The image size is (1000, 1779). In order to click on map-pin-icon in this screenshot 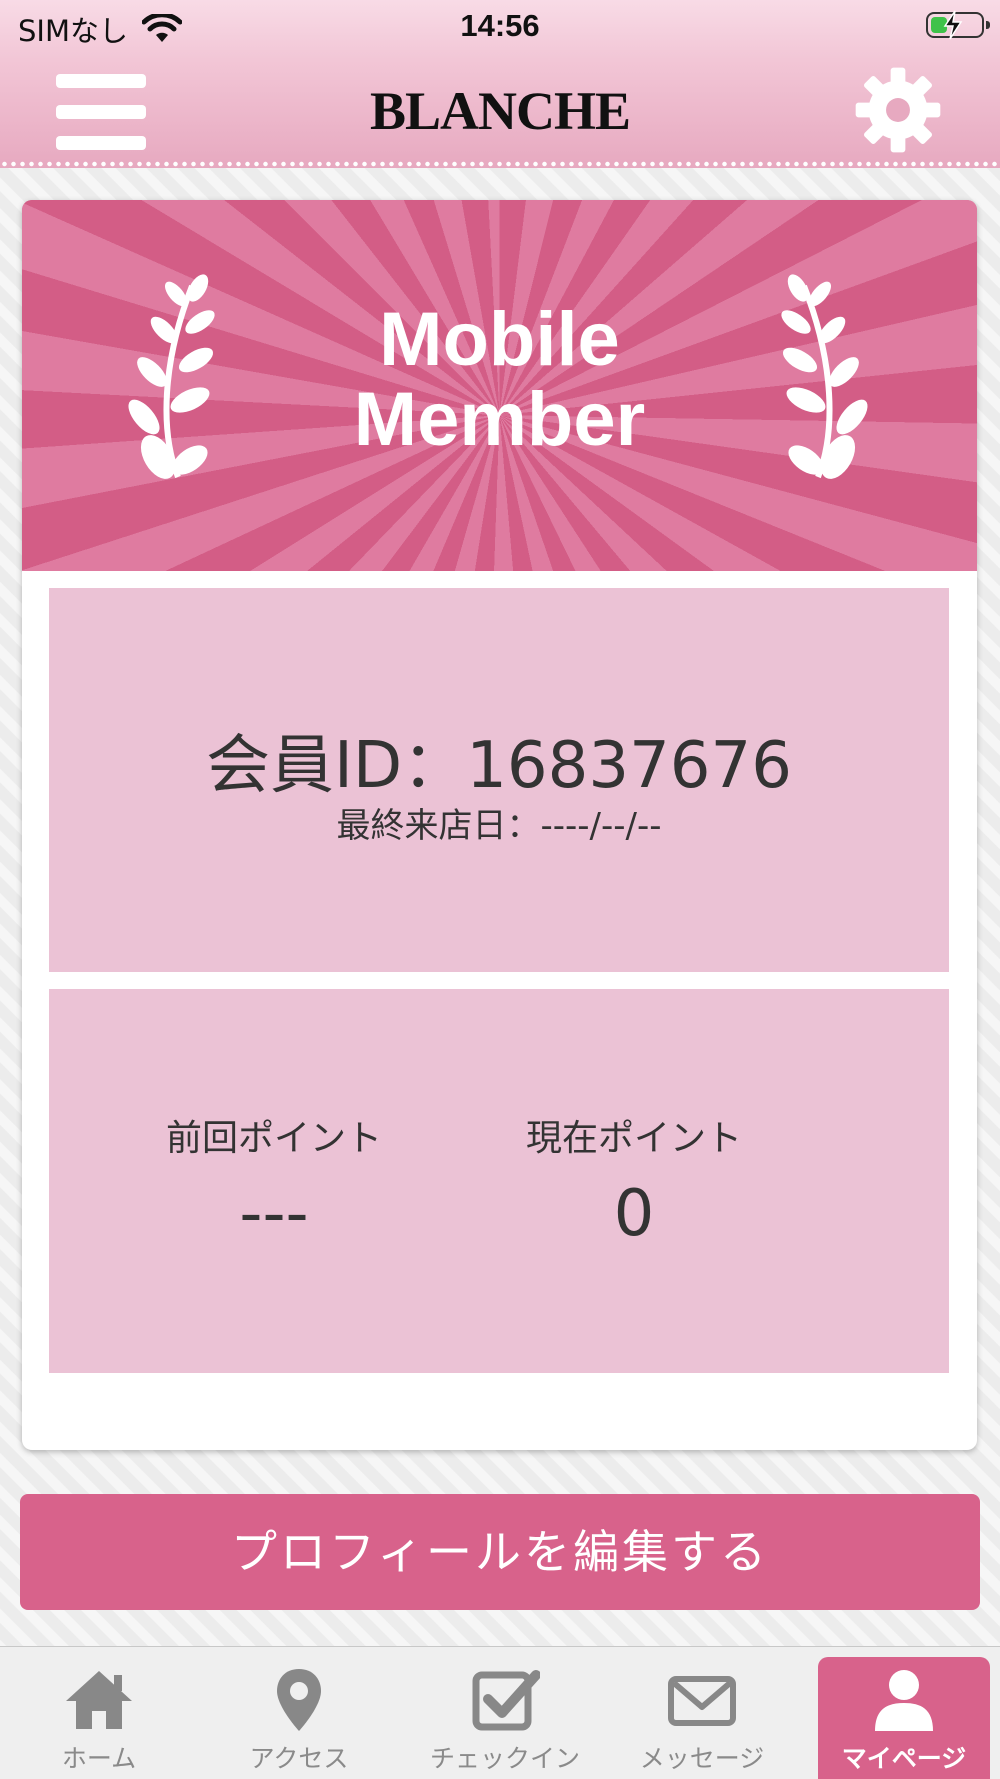, I will do `click(299, 1700)`.